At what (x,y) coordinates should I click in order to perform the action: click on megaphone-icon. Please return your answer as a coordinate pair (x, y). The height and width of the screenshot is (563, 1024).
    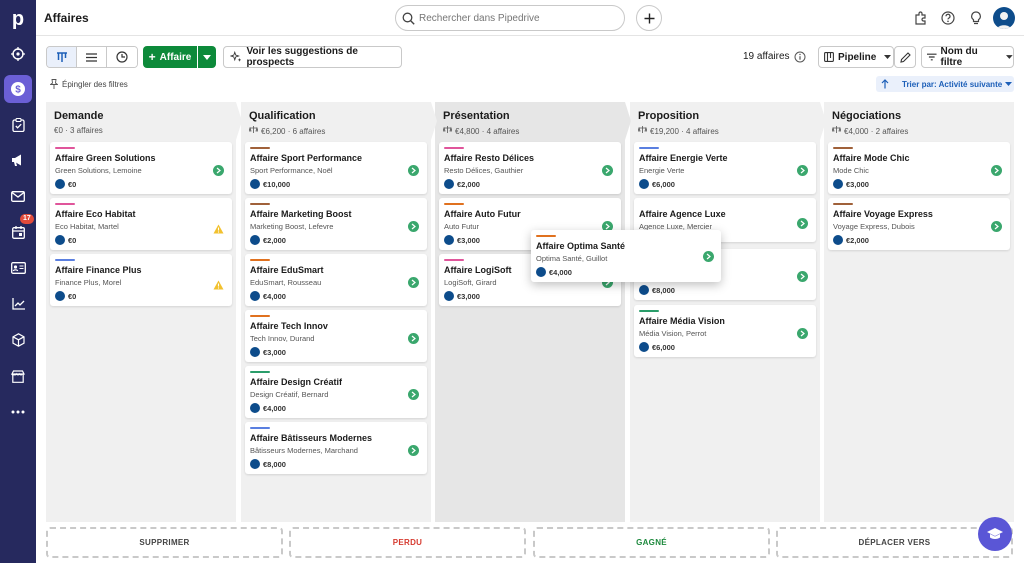
    Looking at the image, I should click on (18, 160).